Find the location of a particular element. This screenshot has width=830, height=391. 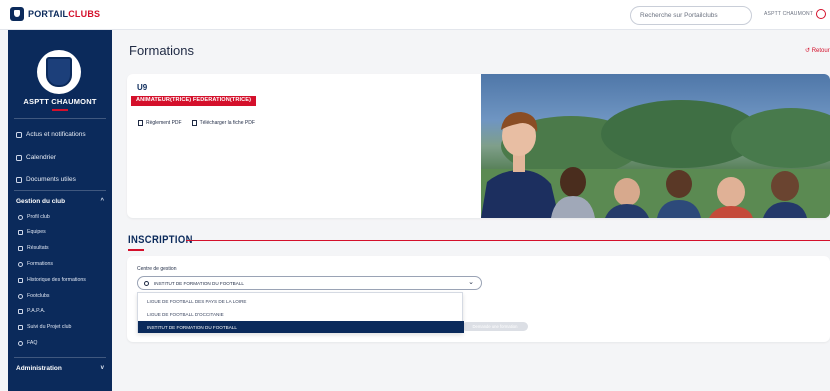

sidebar-item-equipes: Equipes is located at coordinates (32, 232).